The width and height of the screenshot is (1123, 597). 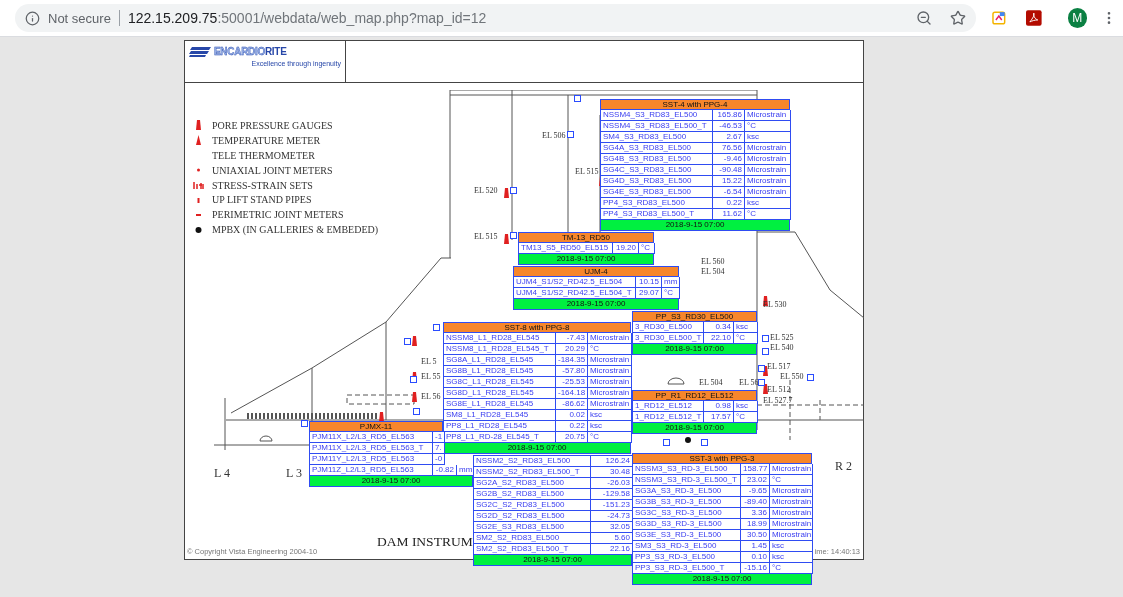 What do you see at coordinates (958, 18) in the screenshot?
I see `star-icon` at bounding box center [958, 18].